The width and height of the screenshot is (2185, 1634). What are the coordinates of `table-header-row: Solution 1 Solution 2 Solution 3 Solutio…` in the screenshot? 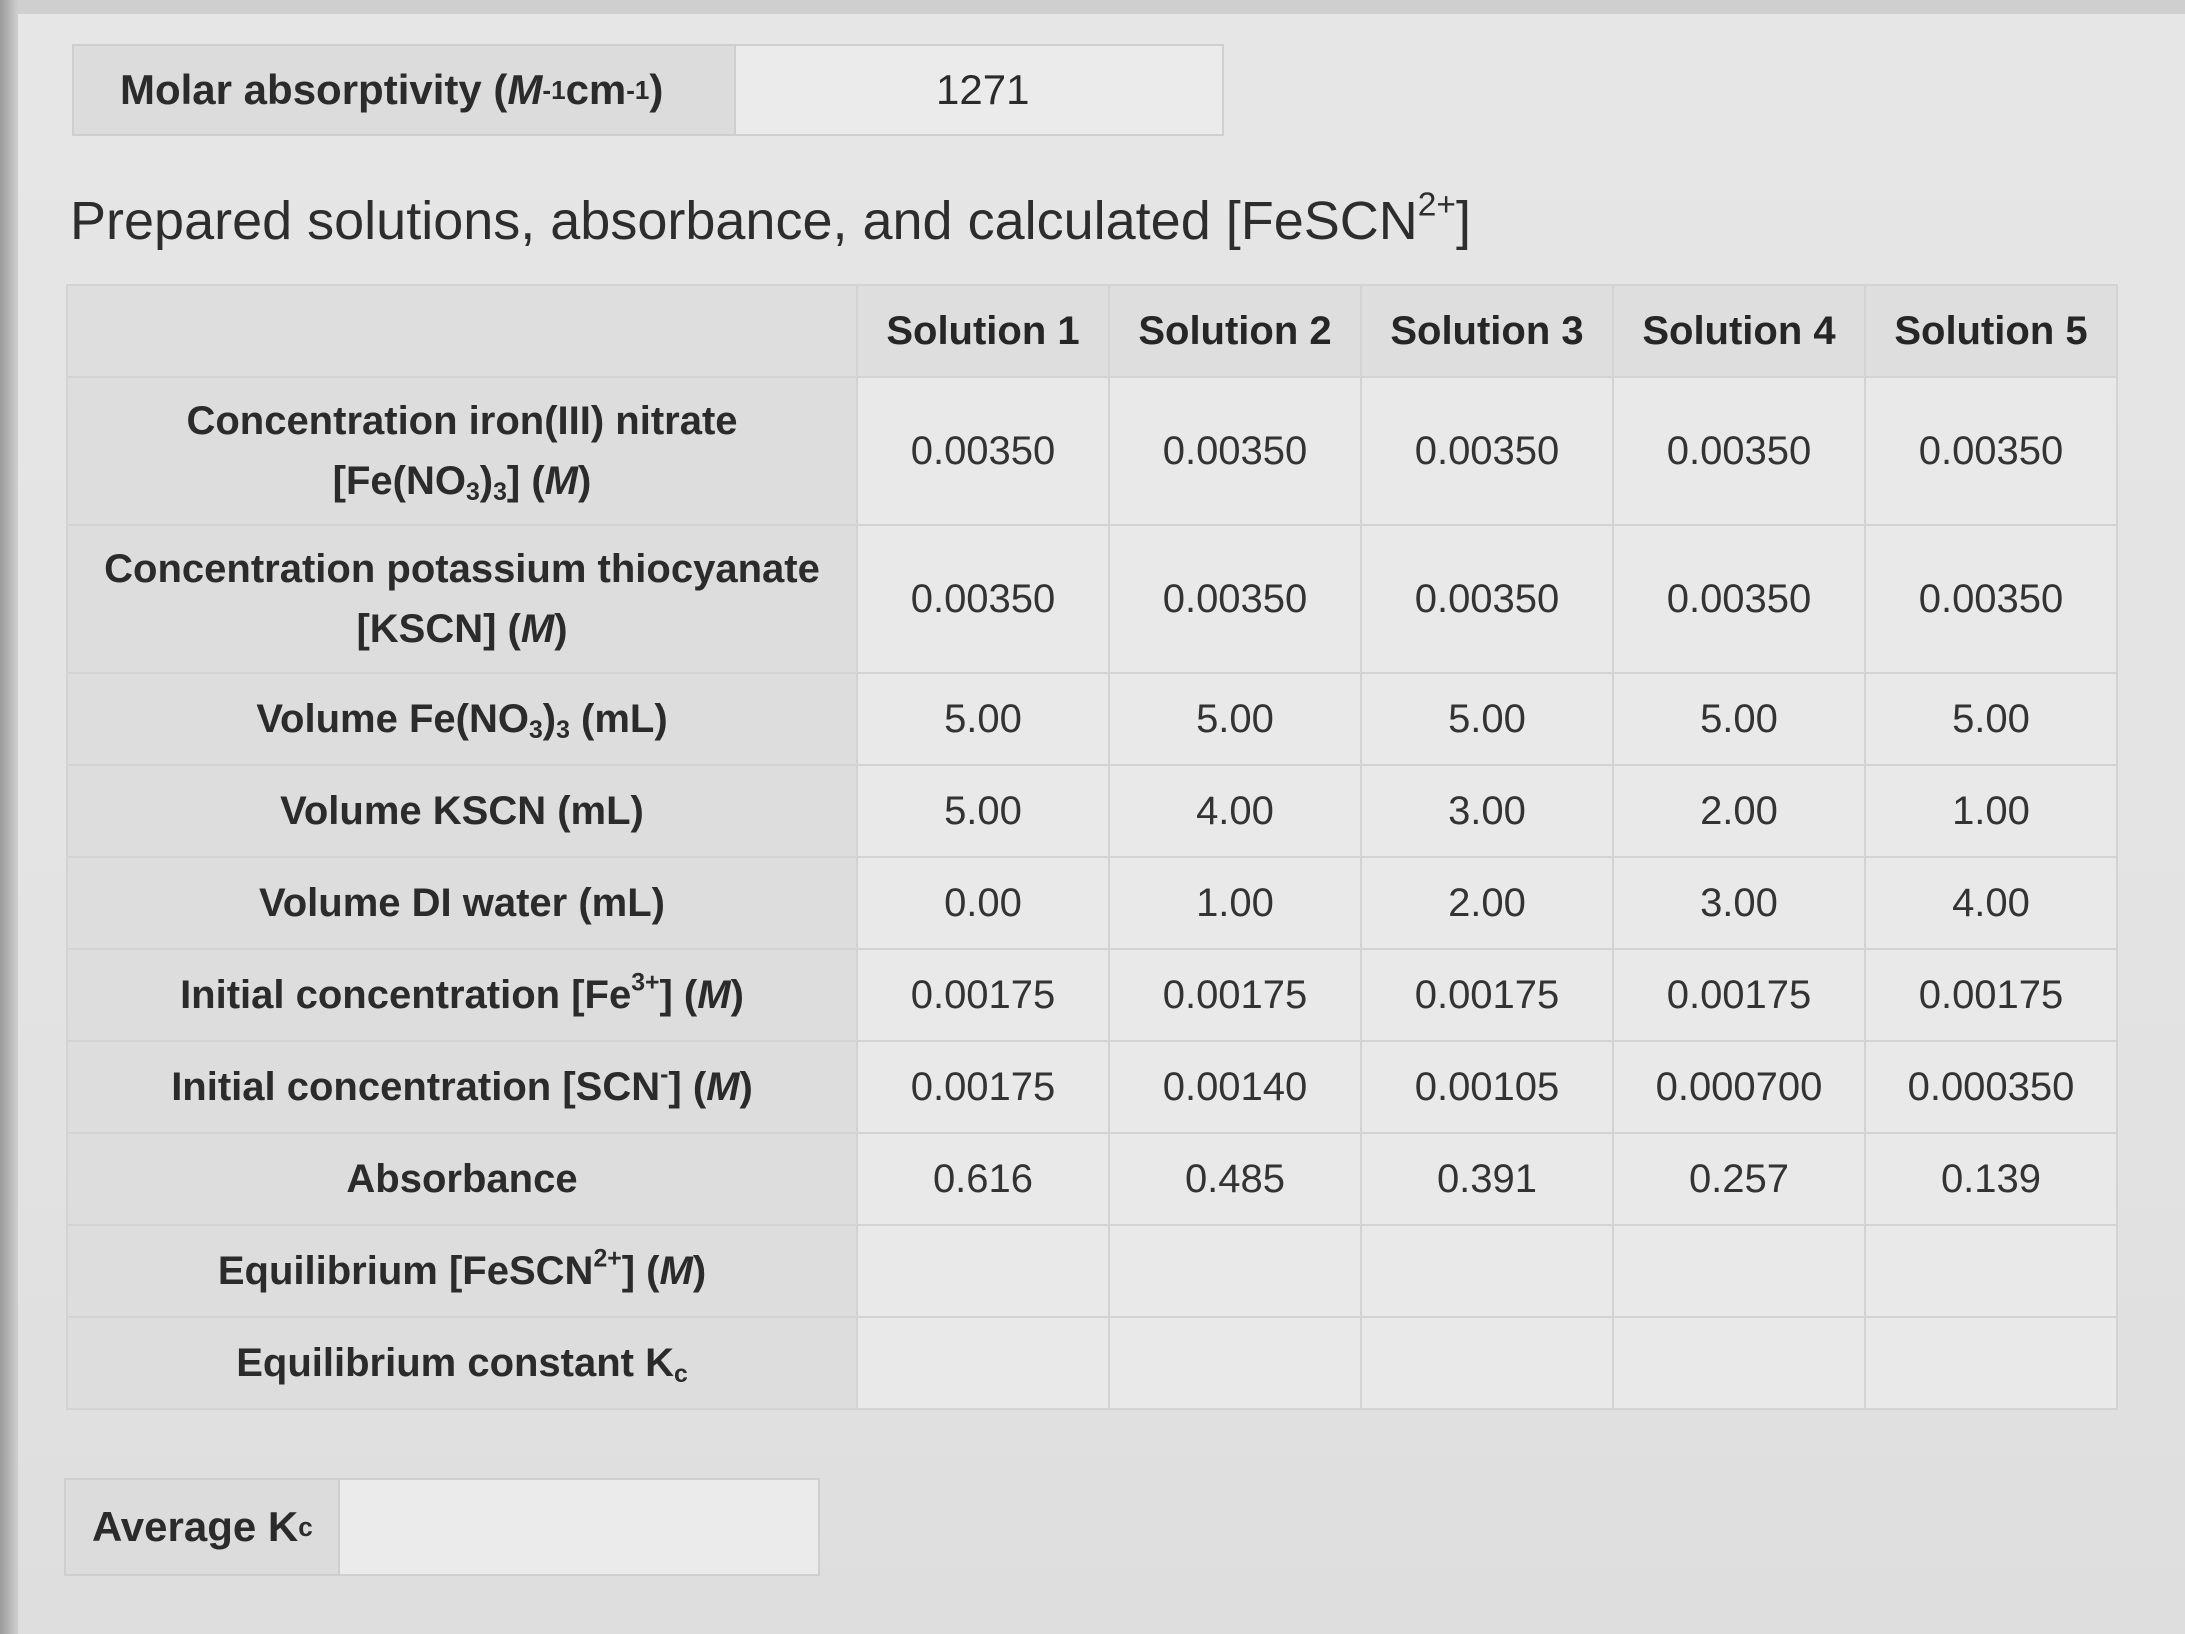 It's located at (1092, 331).